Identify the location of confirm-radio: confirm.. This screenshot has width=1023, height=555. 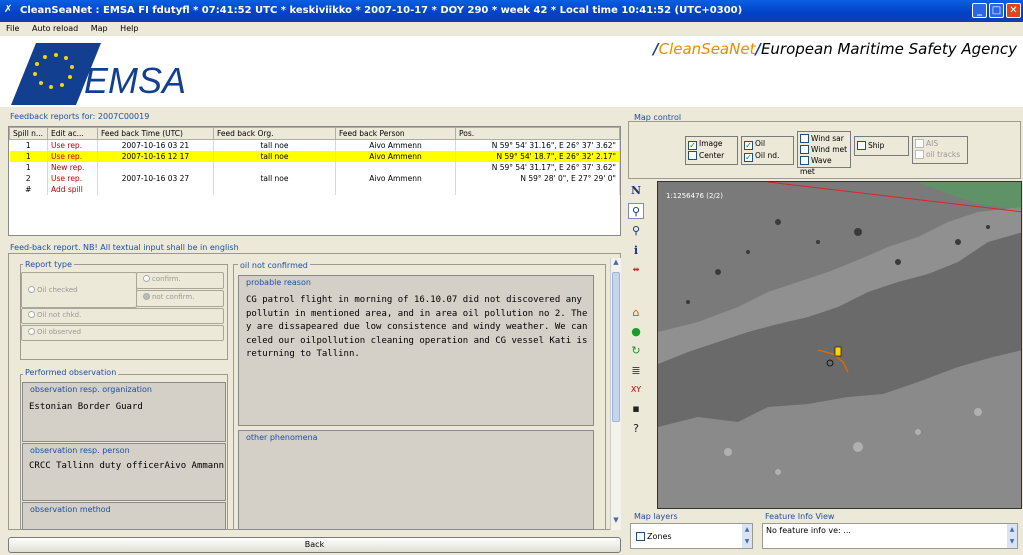
(180, 280).